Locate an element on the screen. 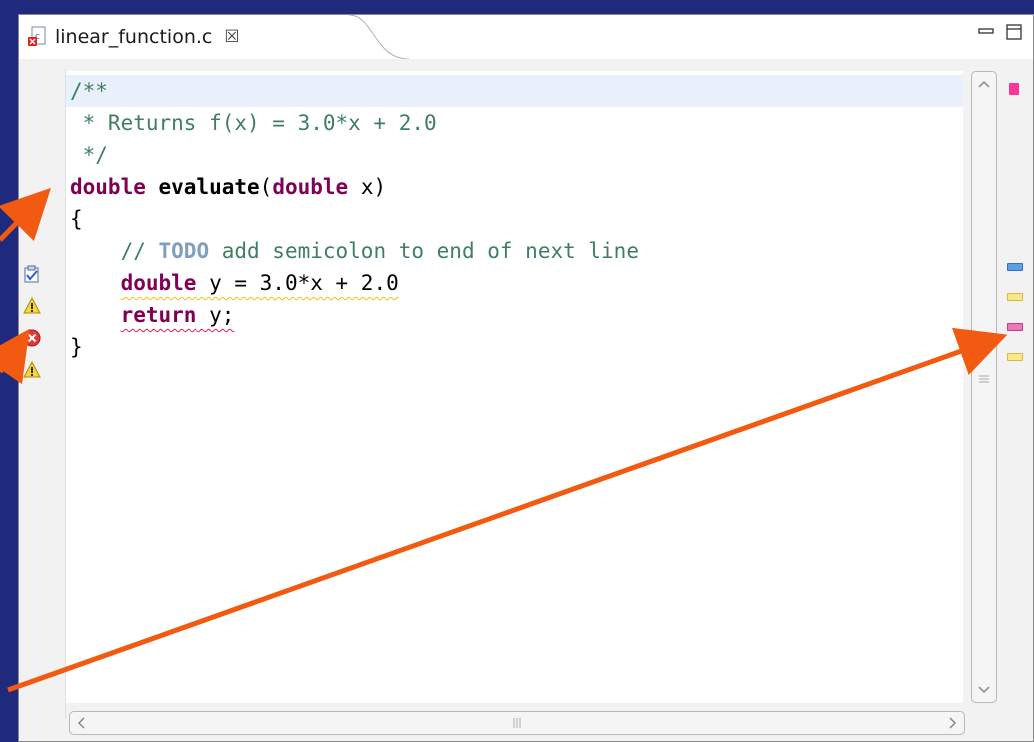 This screenshot has height=742, width=1034. scroll-down-icon is located at coordinates (984, 690).